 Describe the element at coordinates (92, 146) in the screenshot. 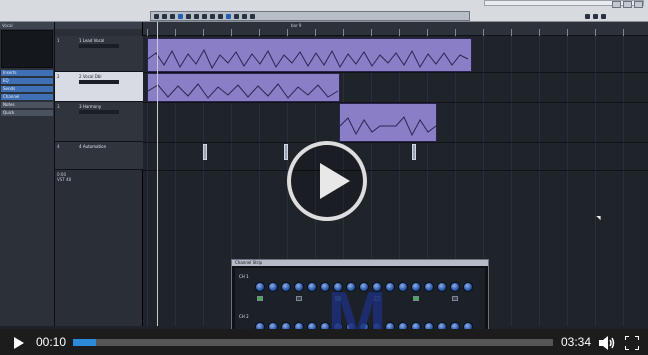

I see `track-name: 4 Automation` at that location.